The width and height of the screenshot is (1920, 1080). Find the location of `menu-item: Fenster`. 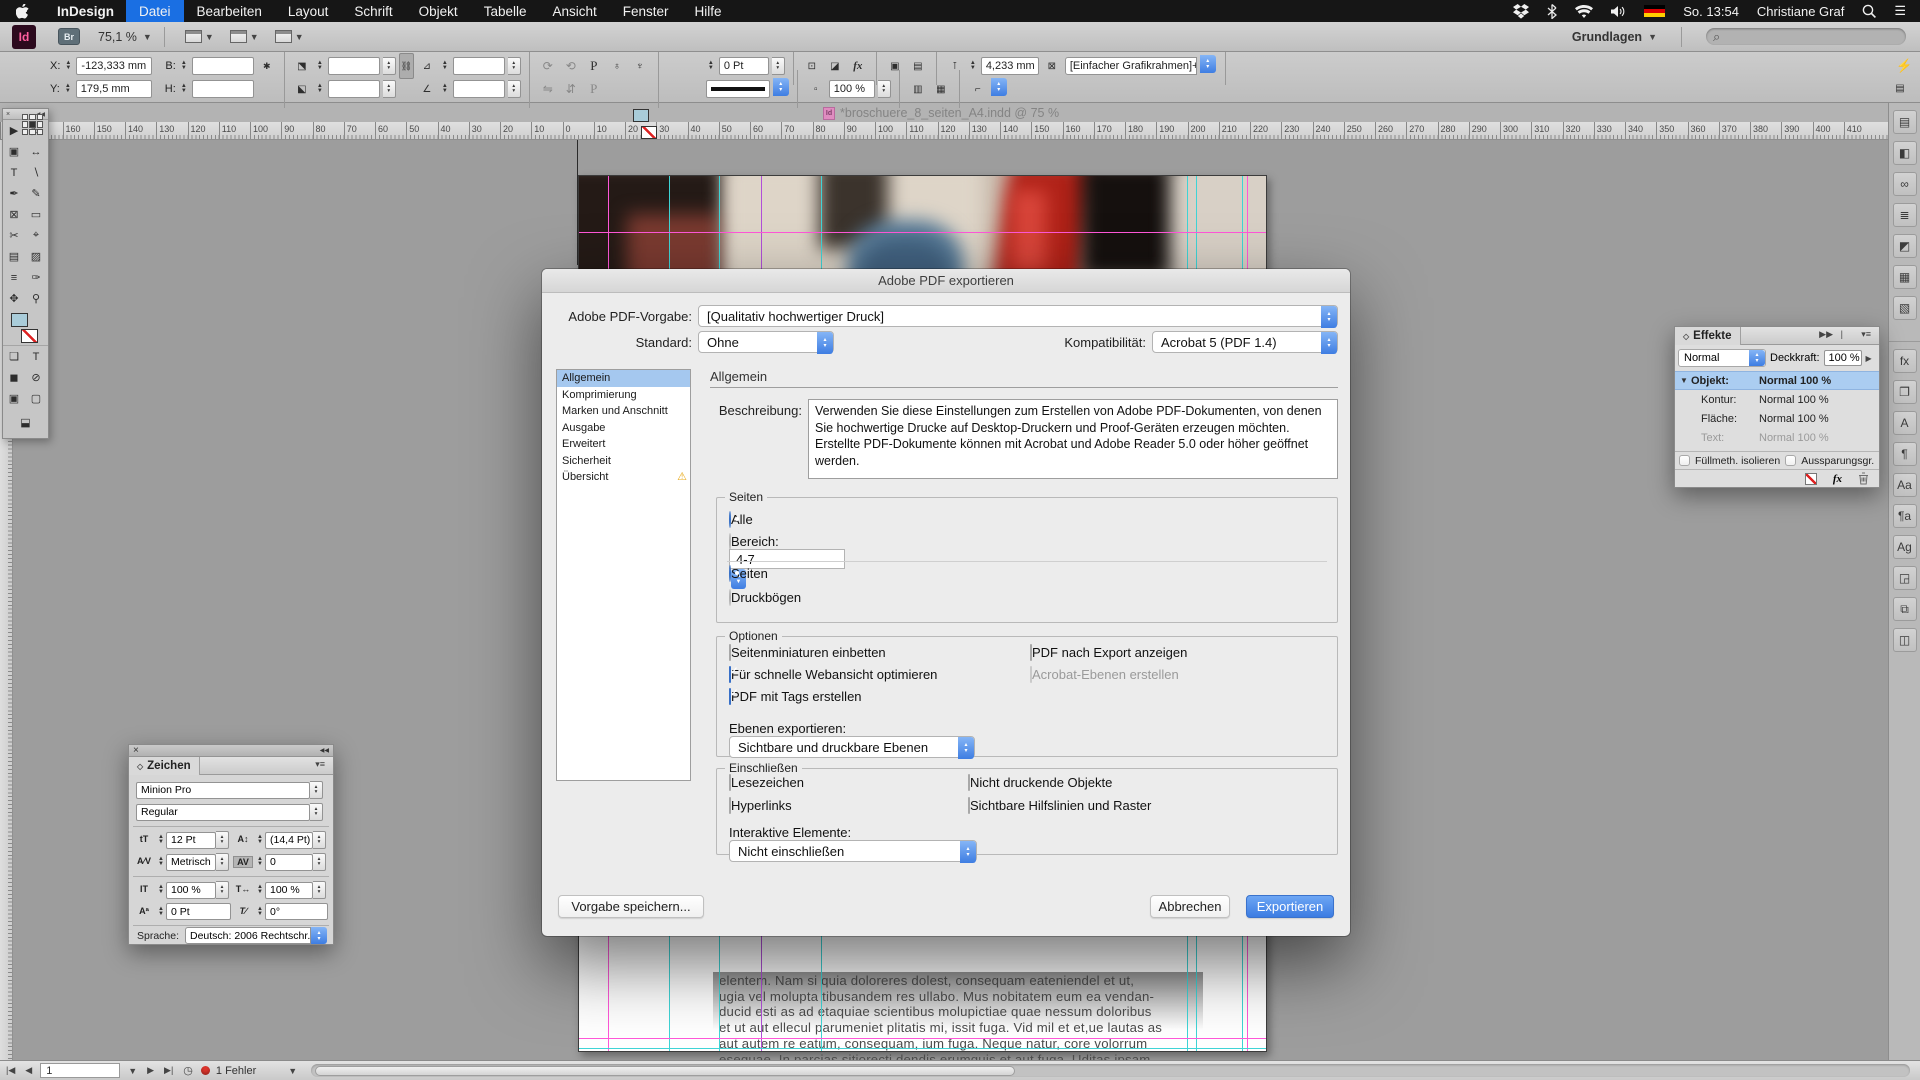

menu-item: Fenster is located at coordinates (646, 11).